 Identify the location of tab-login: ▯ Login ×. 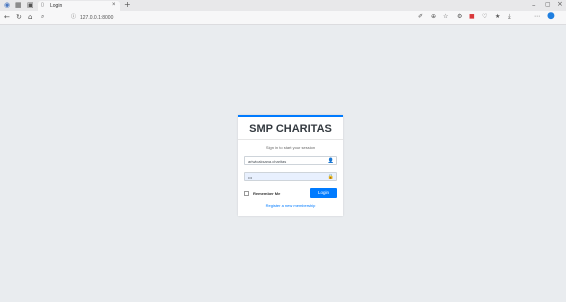
(79, 6).